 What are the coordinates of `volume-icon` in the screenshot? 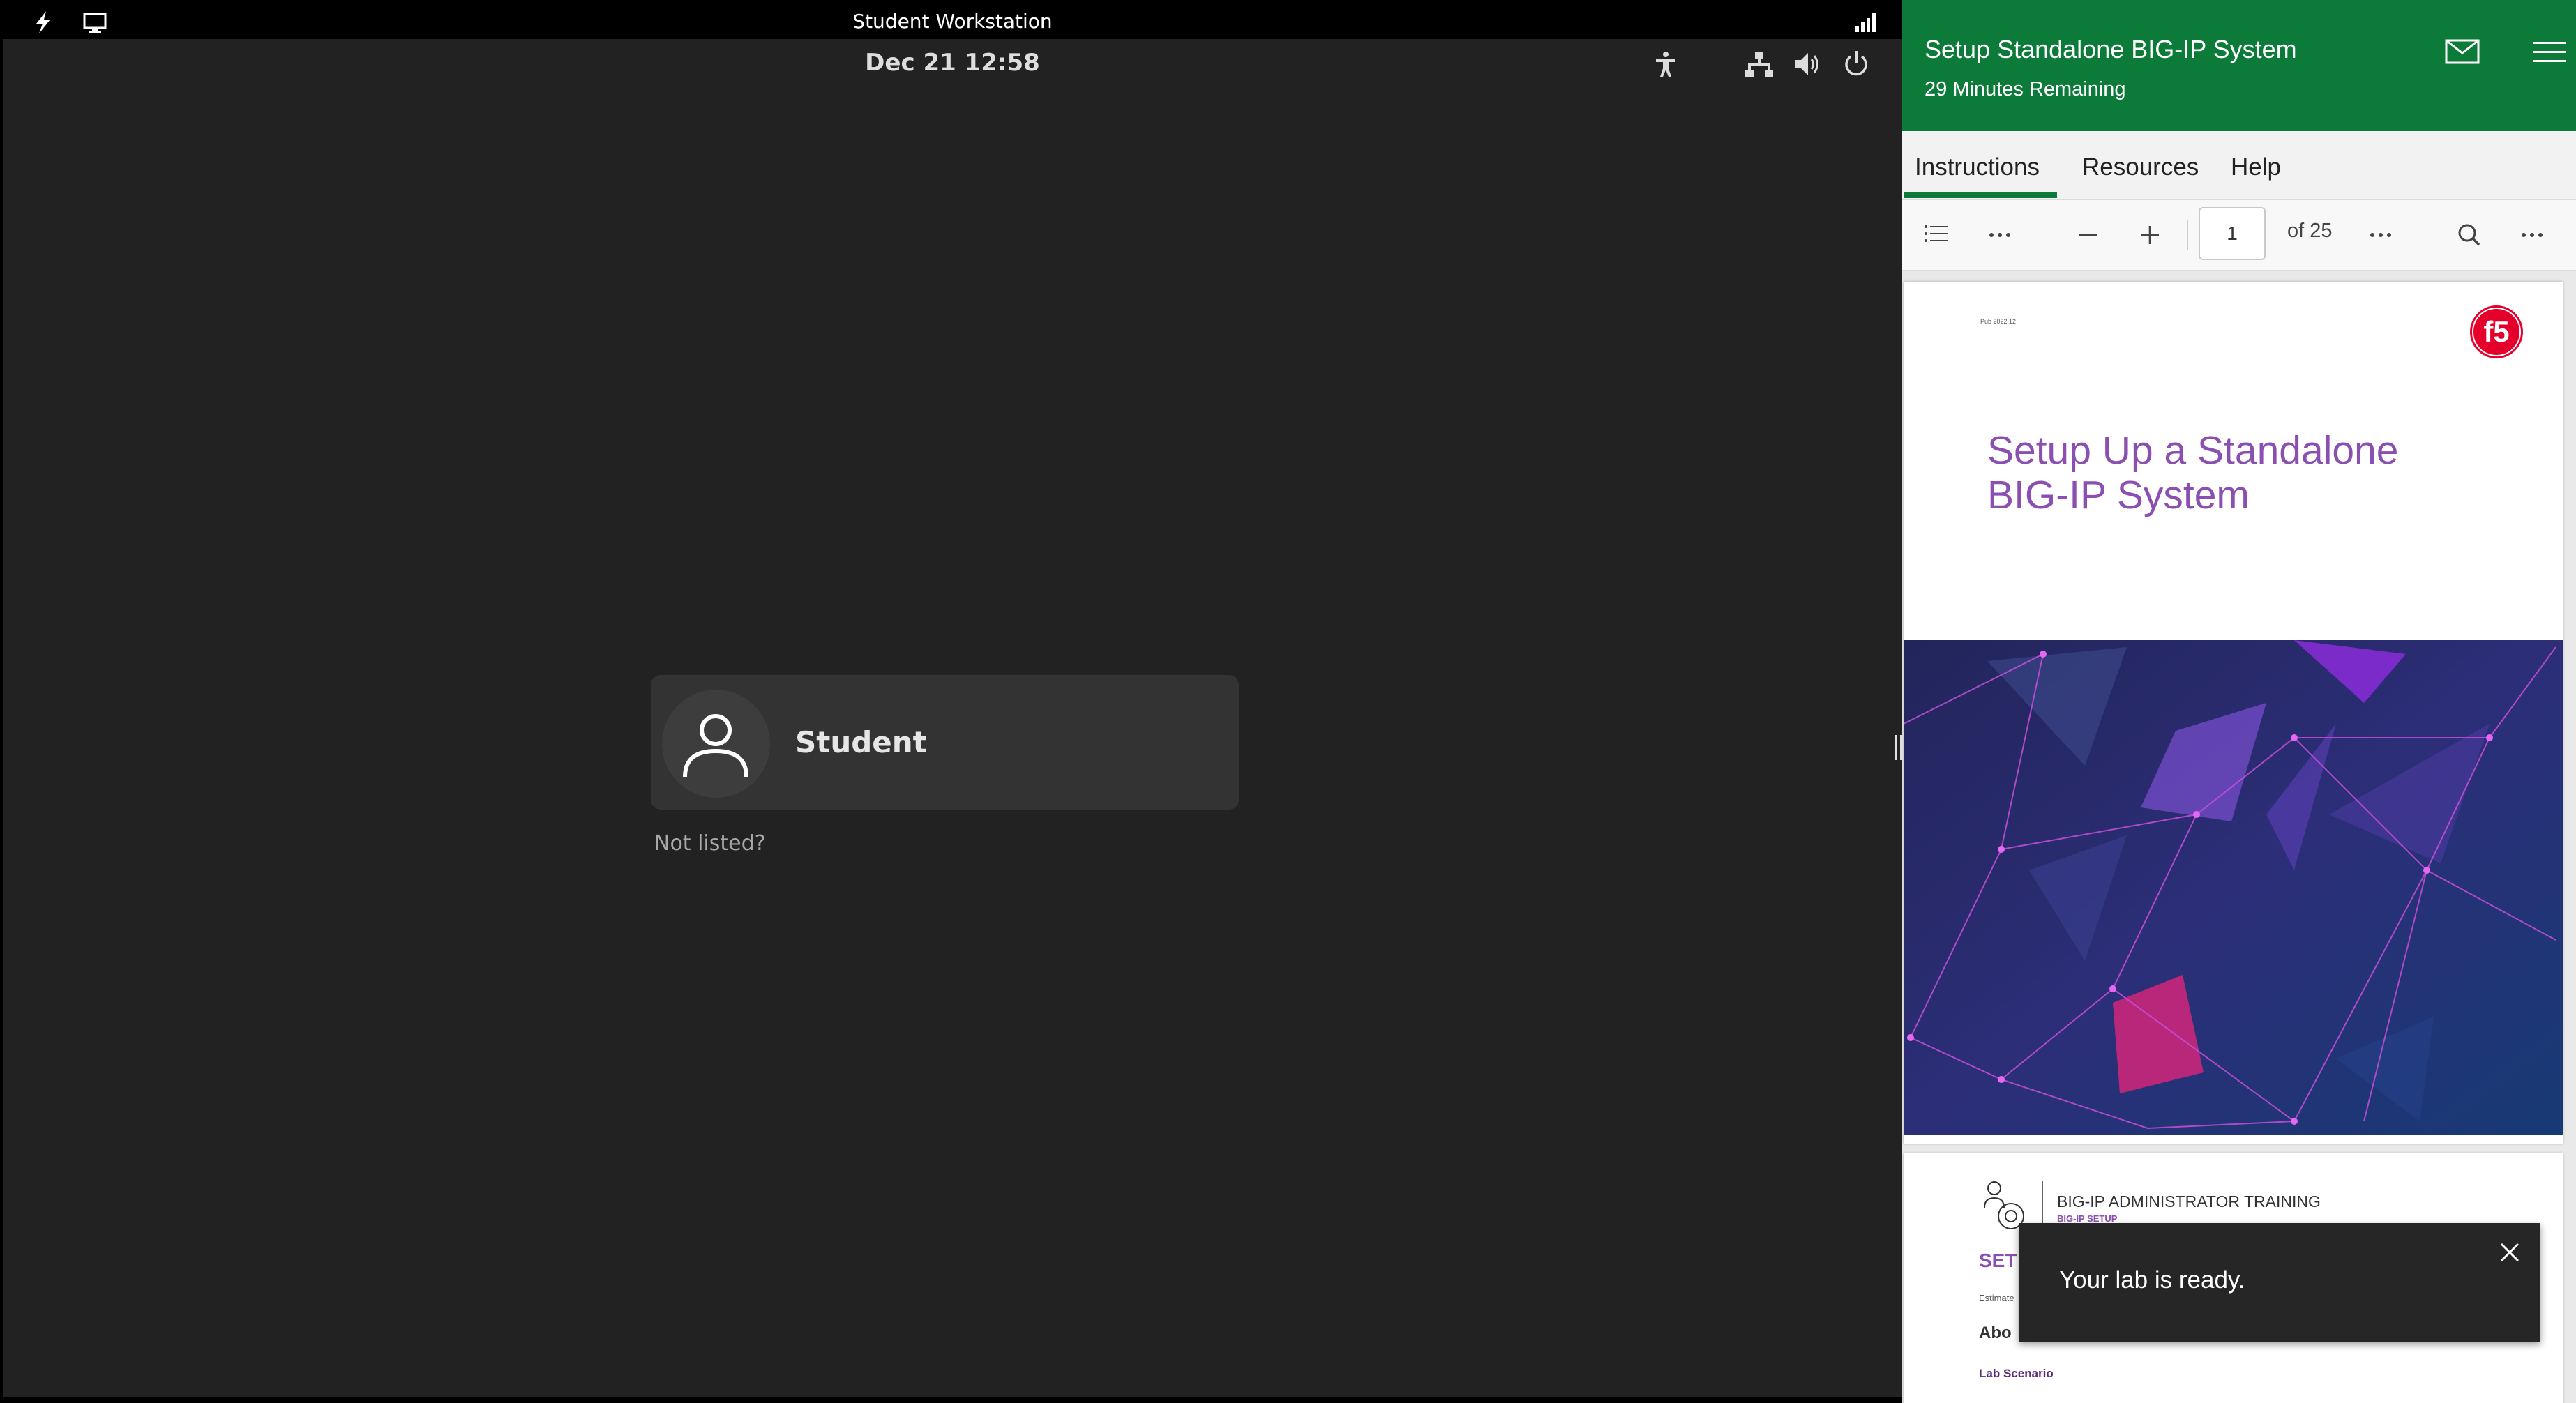 It's located at (1808, 64).